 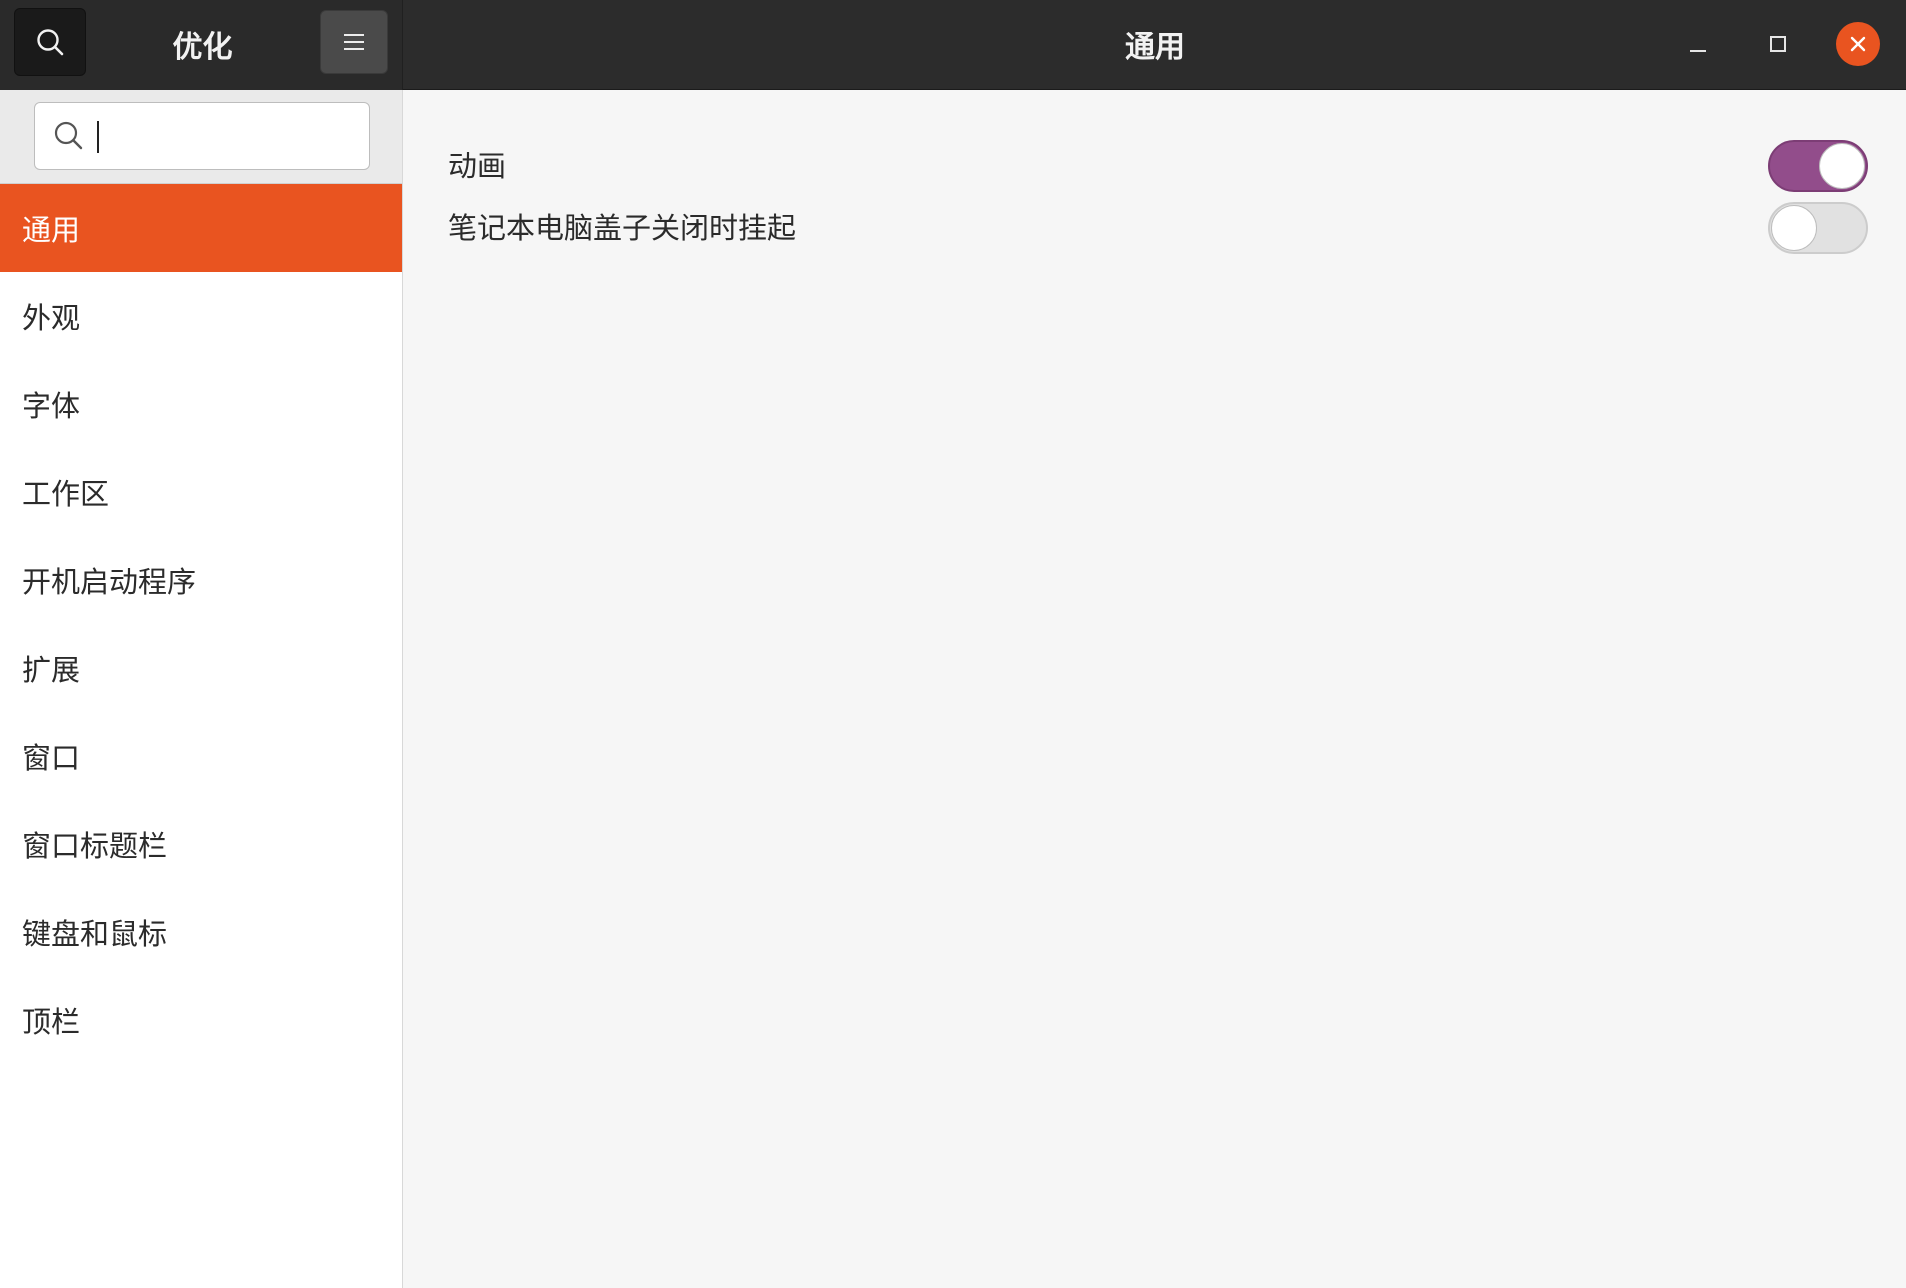 I want to click on sidebar-item-window-titlebars: 窗口标题栏, so click(x=201, y=844).